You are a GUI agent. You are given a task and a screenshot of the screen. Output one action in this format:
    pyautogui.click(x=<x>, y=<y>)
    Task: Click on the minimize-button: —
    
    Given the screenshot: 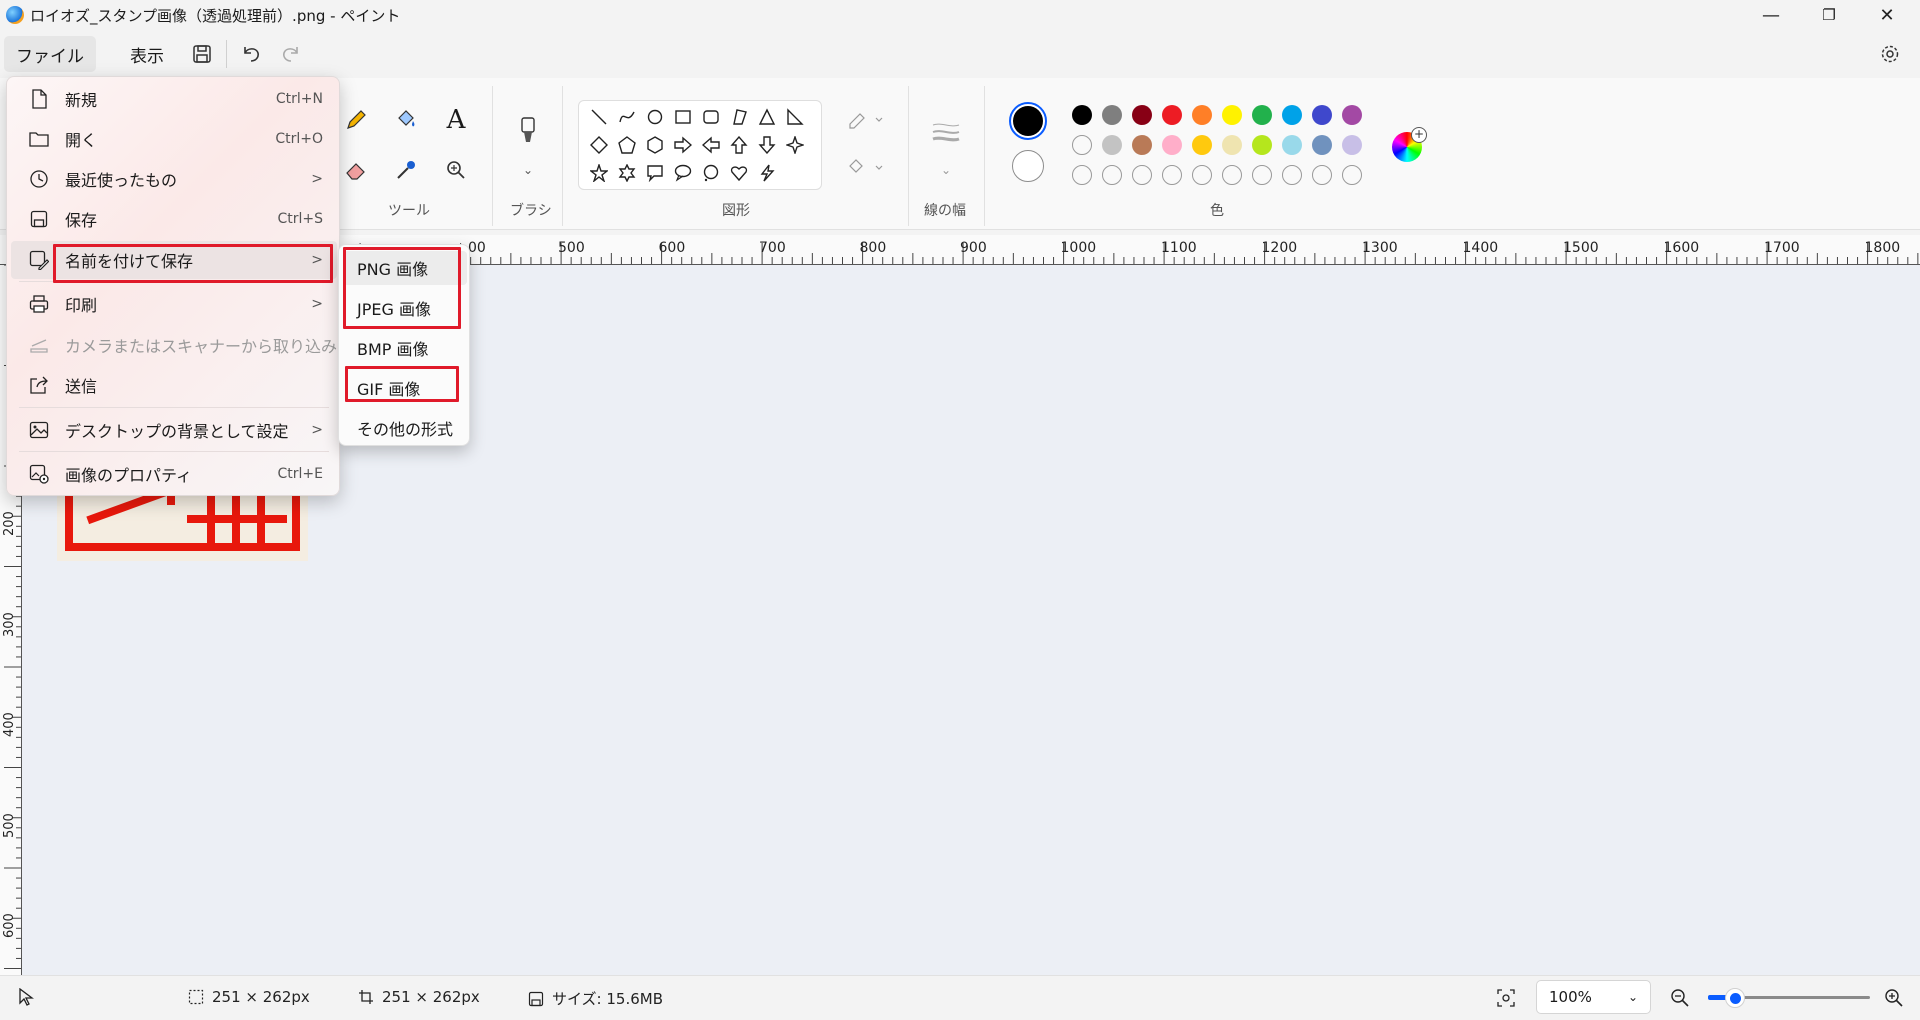 What is the action you would take?
    pyautogui.click(x=1771, y=15)
    